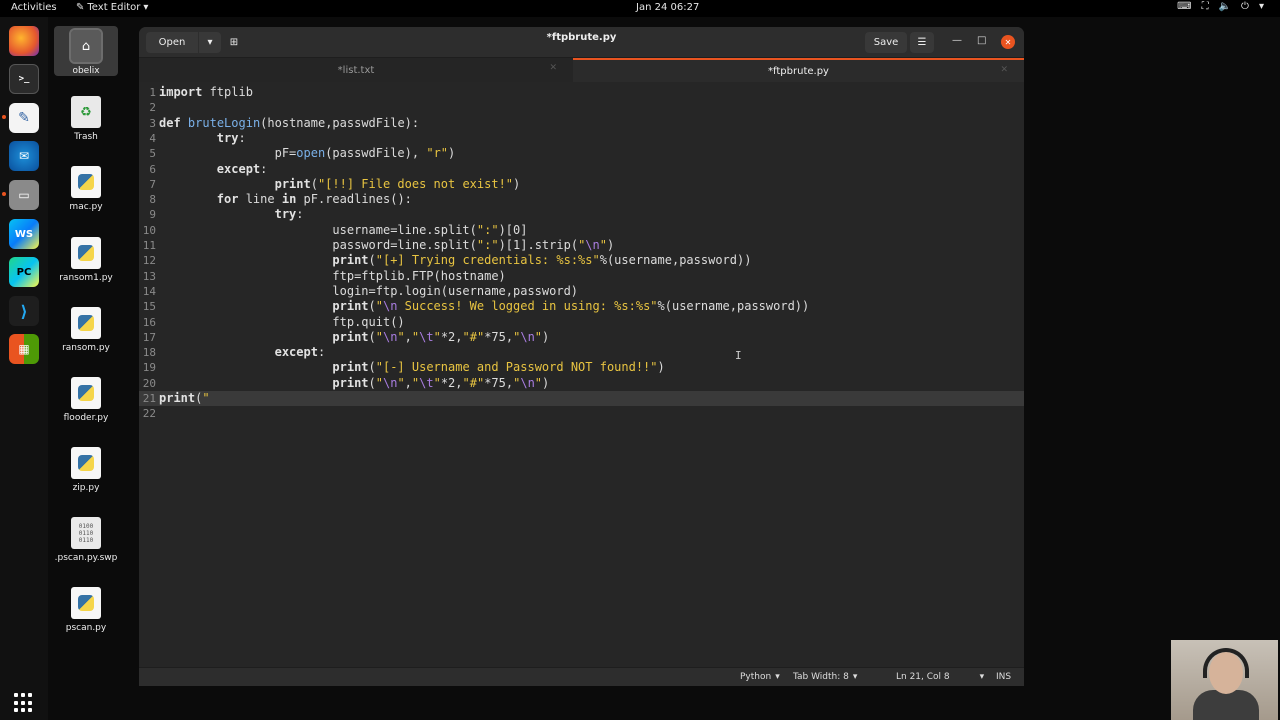 The image size is (1280, 720). I want to click on line-number: 7, so click(152, 184).